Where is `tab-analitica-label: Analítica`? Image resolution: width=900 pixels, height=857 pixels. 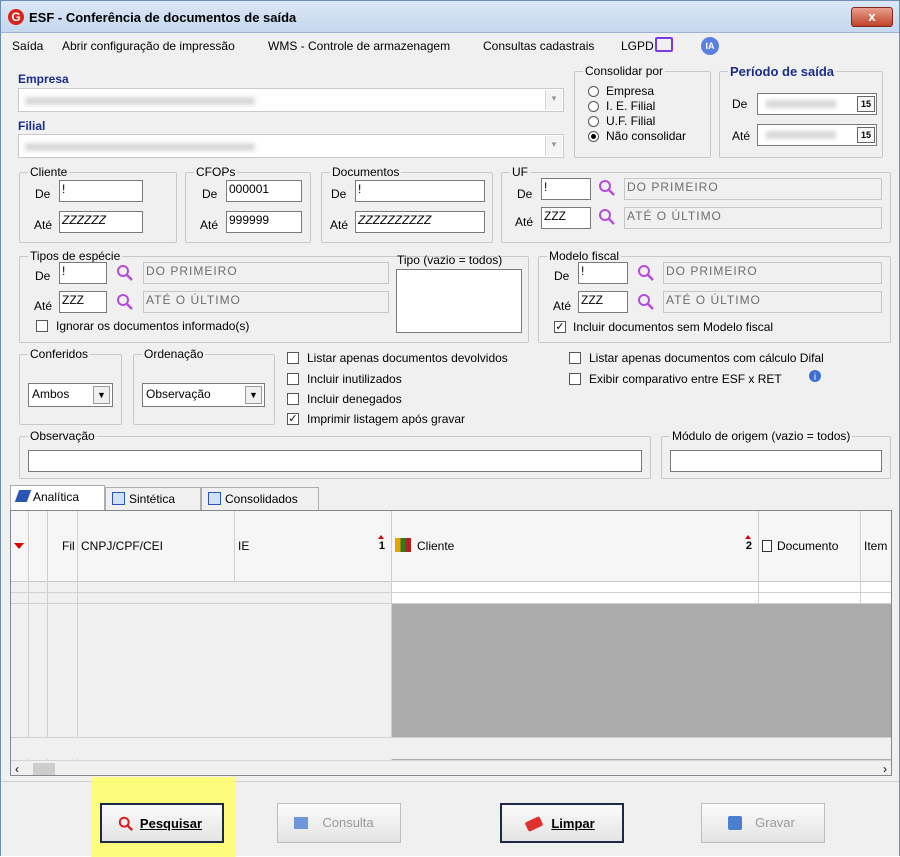
tab-analitica-label: Analítica is located at coordinates (56, 497).